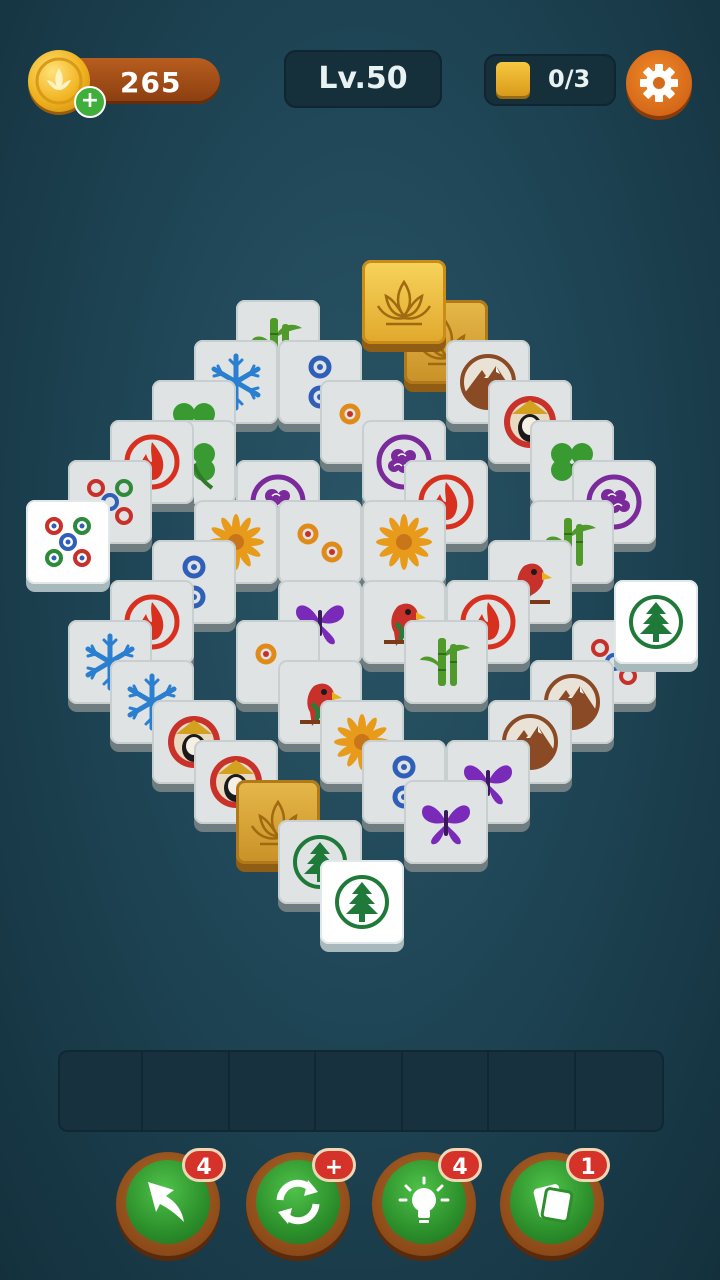  I want to click on shuffle-button: +, so click(301, 1202).